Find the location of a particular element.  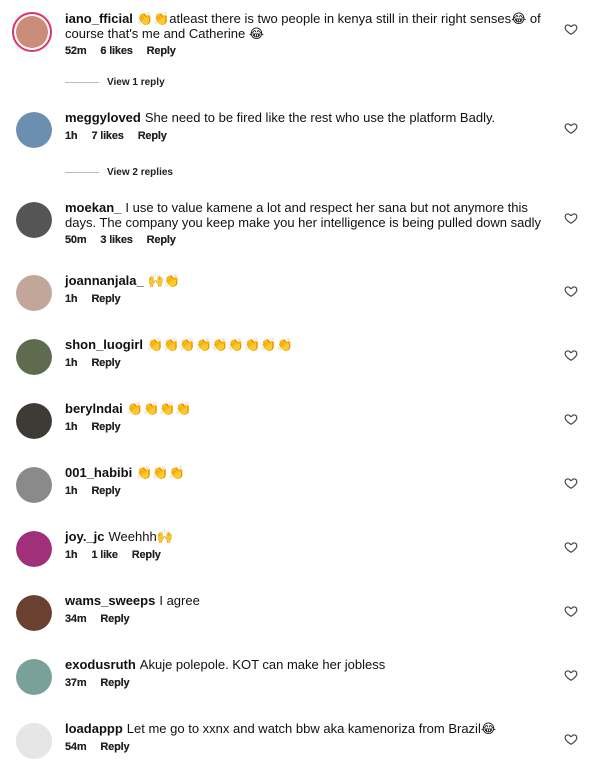

timestamp: 50m is located at coordinates (76, 240).